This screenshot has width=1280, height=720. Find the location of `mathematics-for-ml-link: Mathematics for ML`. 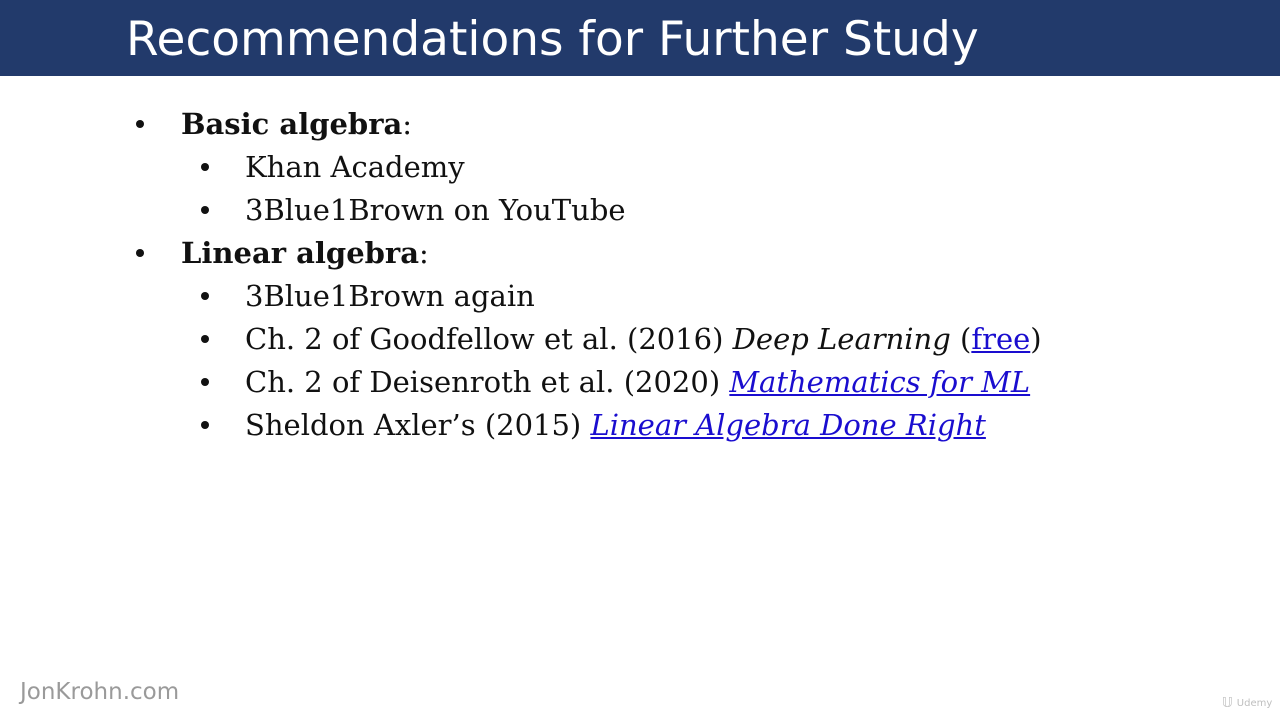

mathematics-for-ml-link: Mathematics for ML is located at coordinates (879, 382).